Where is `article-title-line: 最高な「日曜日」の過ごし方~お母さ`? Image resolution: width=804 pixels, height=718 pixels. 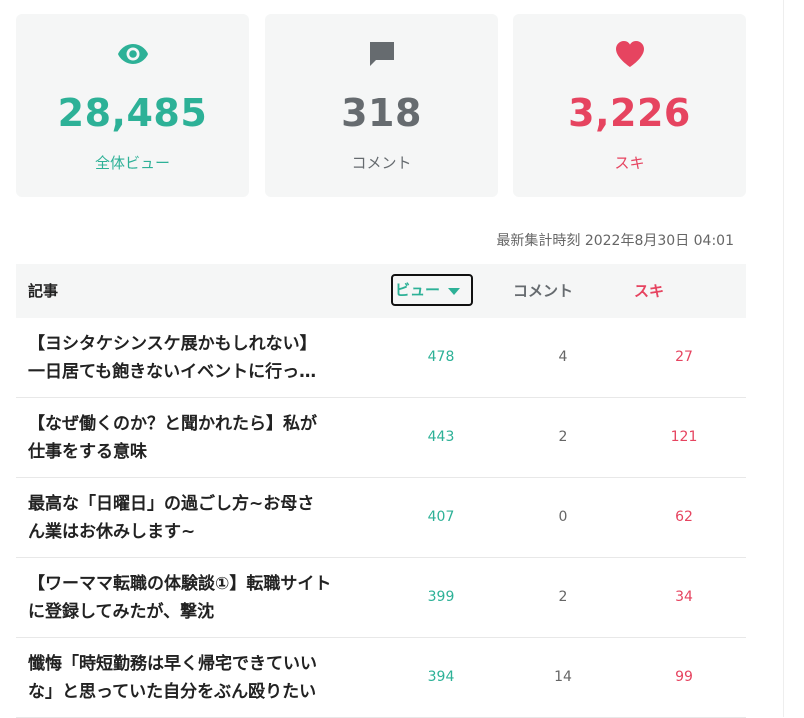
article-title-line: 最高な「日曜日」の過ごし方~お母さ is located at coordinates (171, 504).